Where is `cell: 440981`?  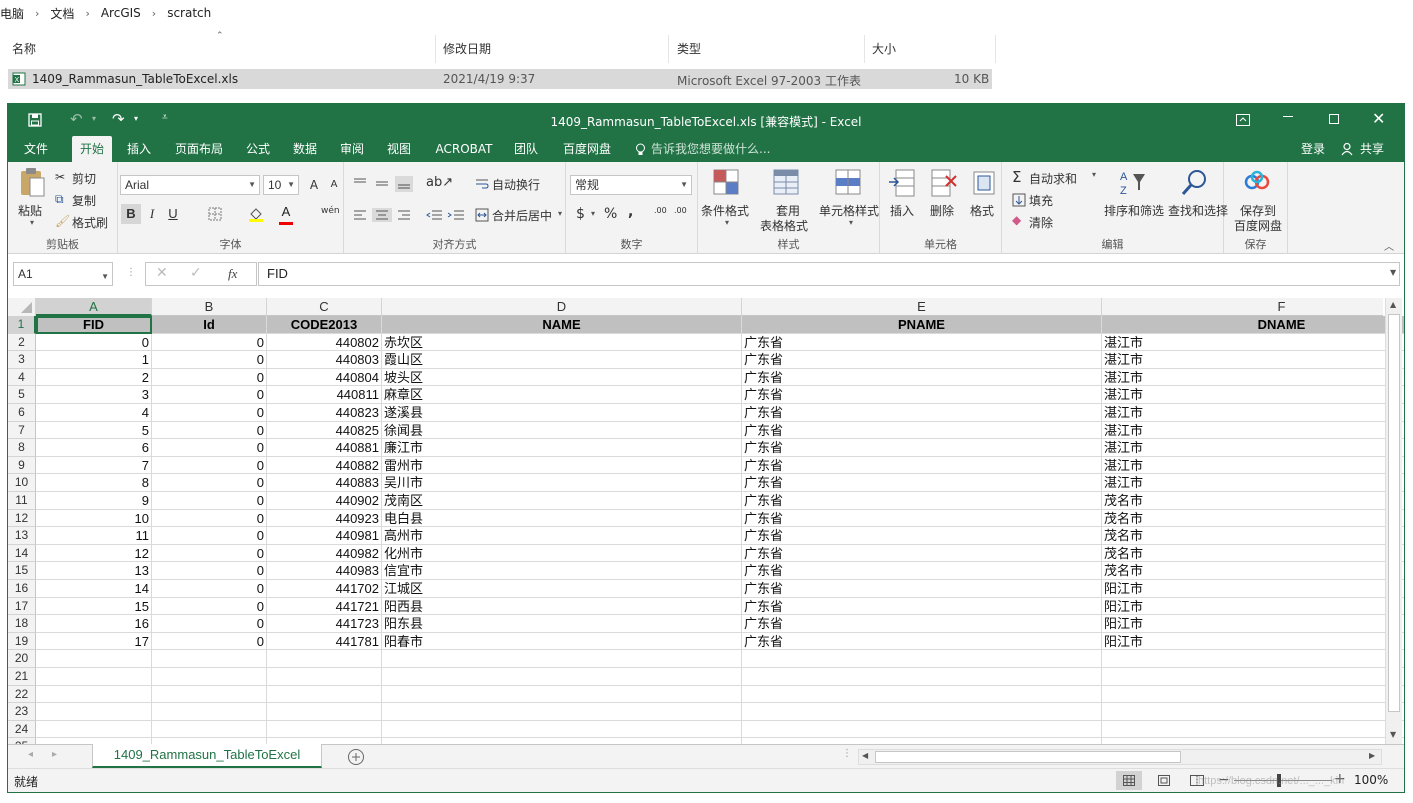
cell: 440981 is located at coordinates (324, 536).